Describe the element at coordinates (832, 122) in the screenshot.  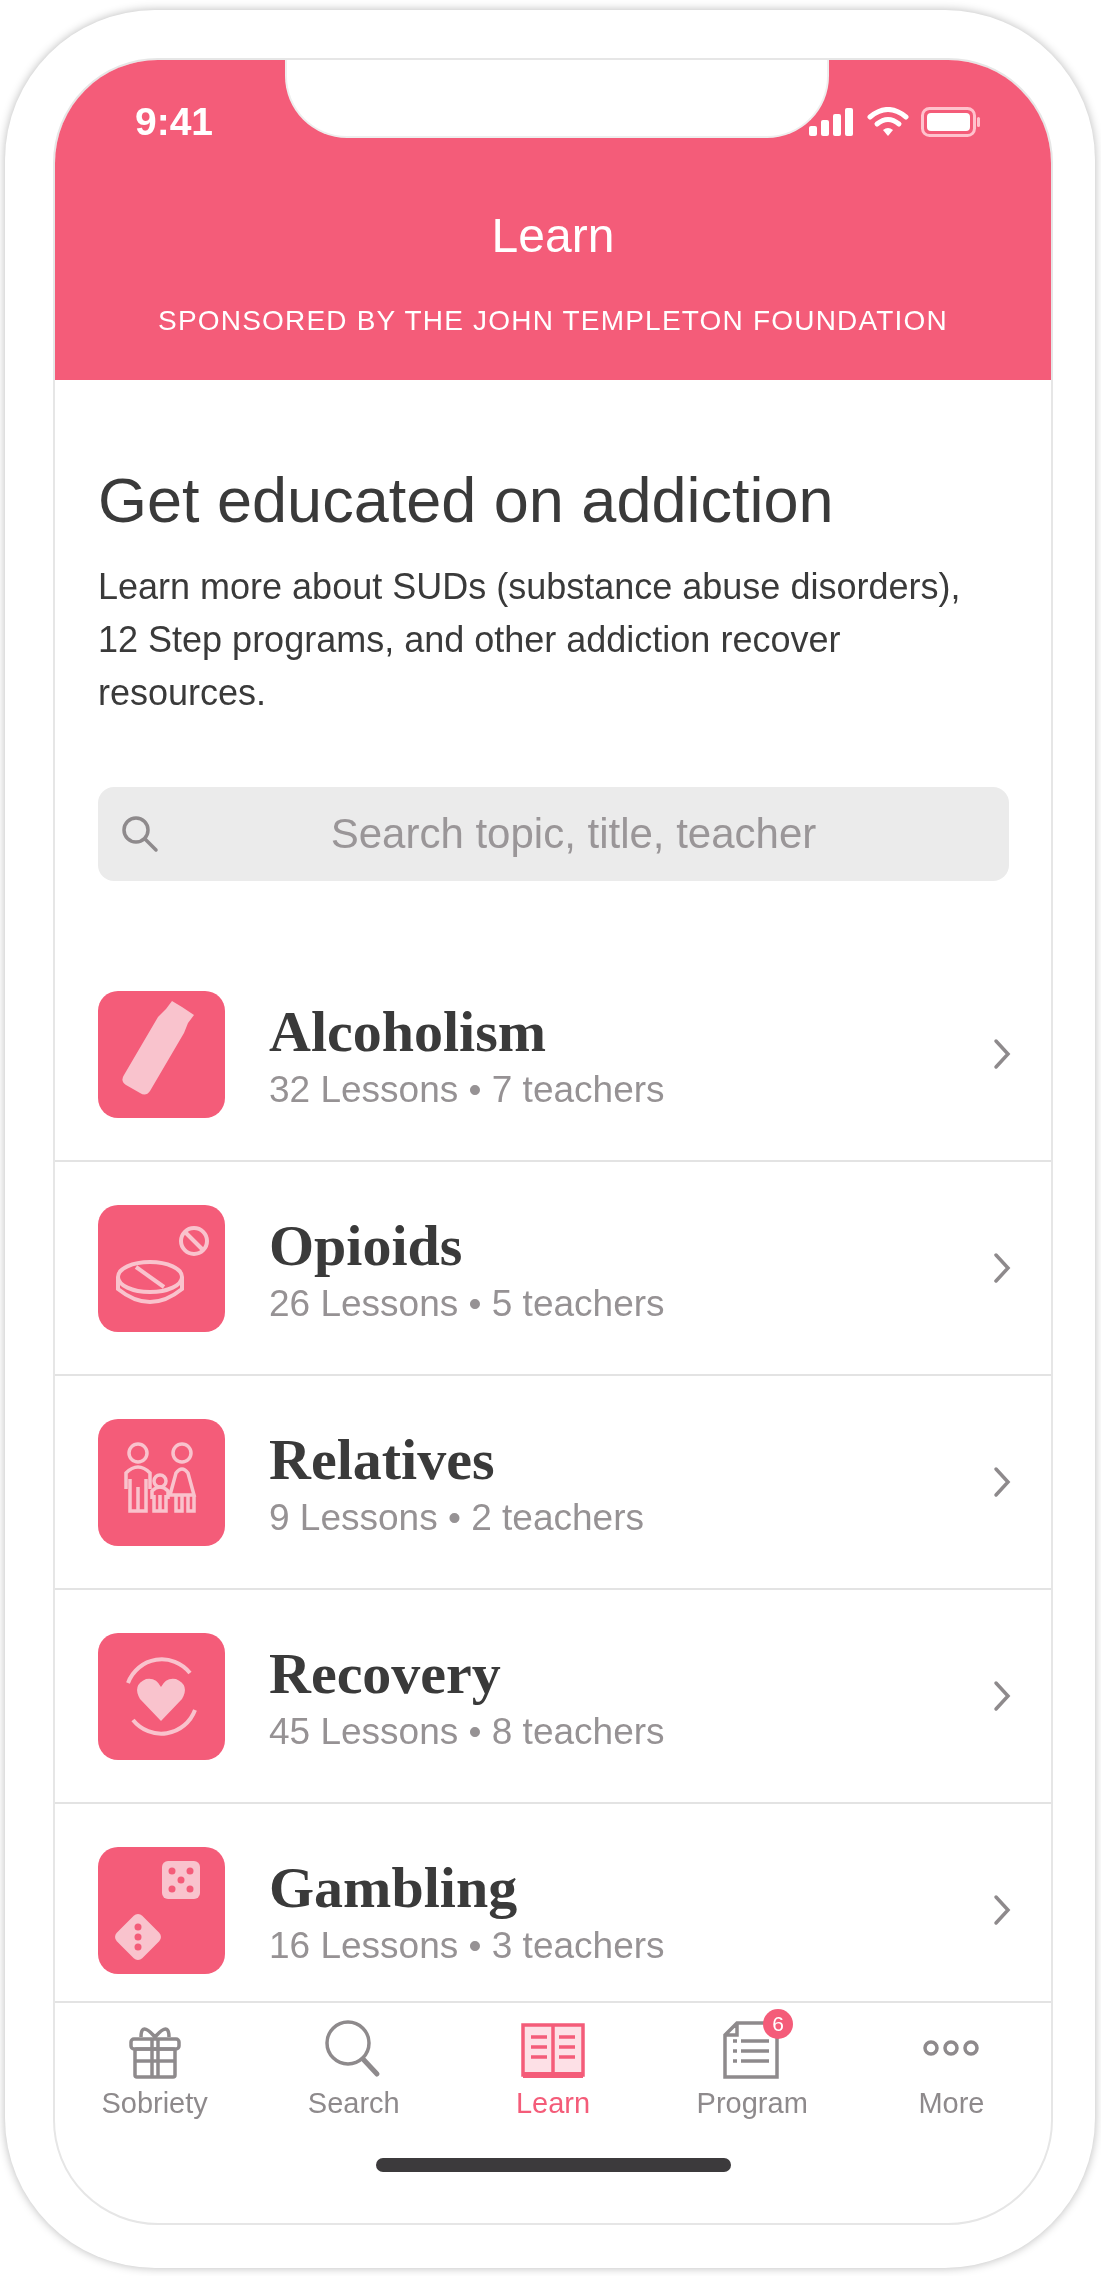
I see `signal-icon` at that location.